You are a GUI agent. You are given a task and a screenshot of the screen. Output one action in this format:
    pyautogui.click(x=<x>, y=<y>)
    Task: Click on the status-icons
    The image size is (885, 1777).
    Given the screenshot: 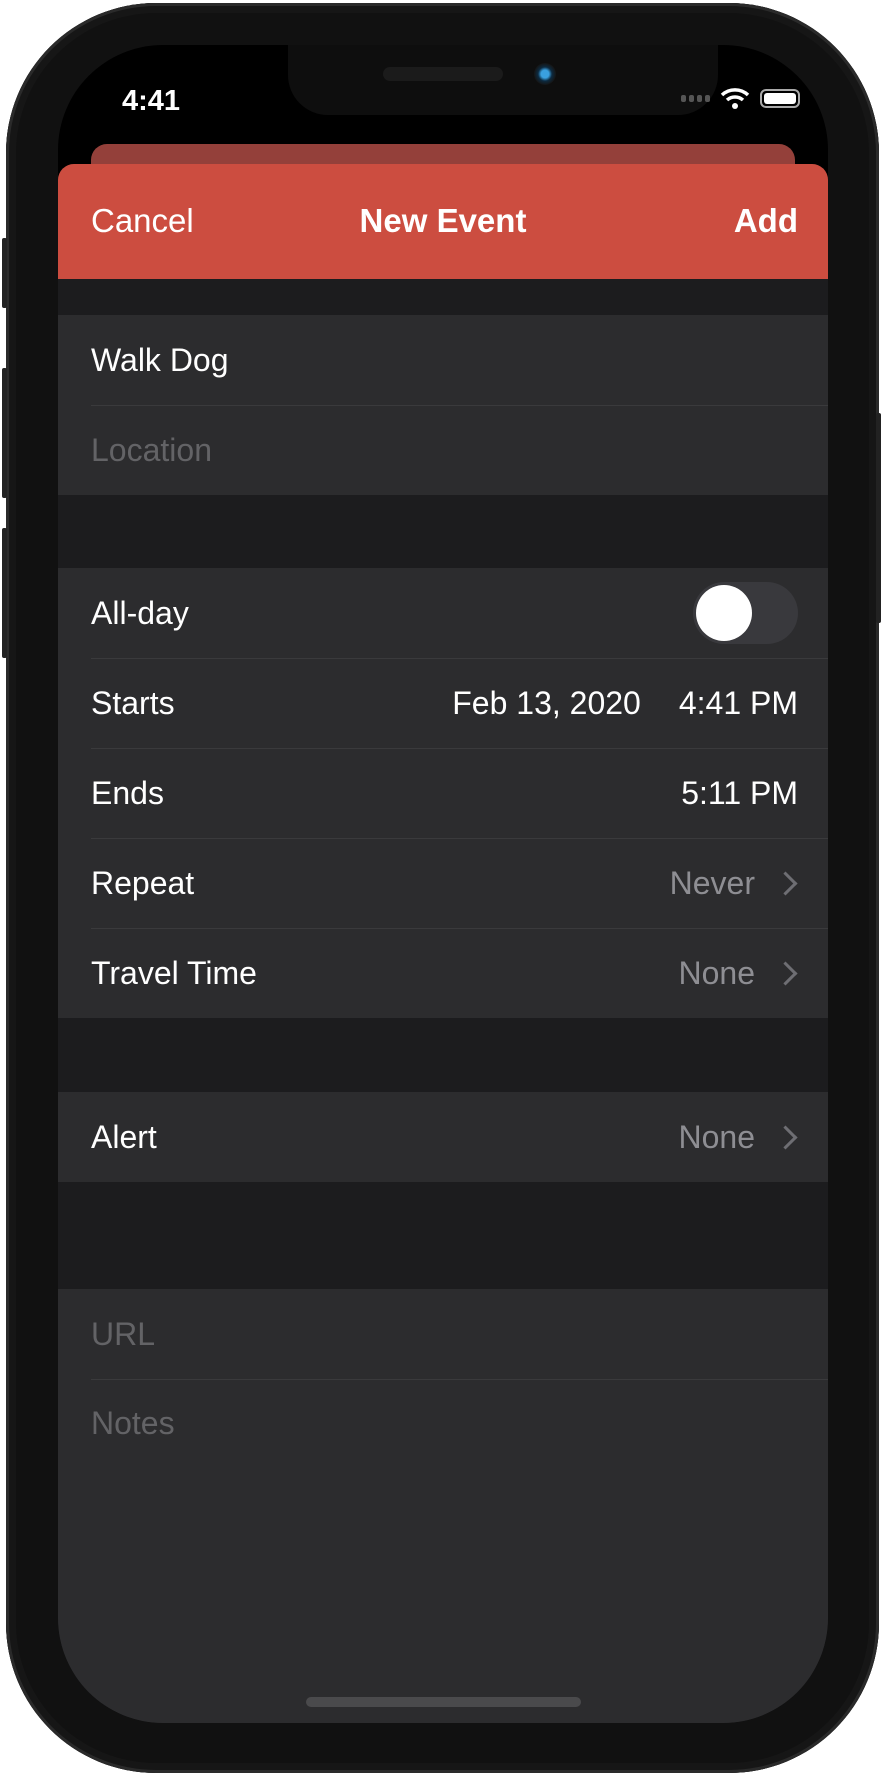 What is the action you would take?
    pyautogui.click(x=740, y=98)
    